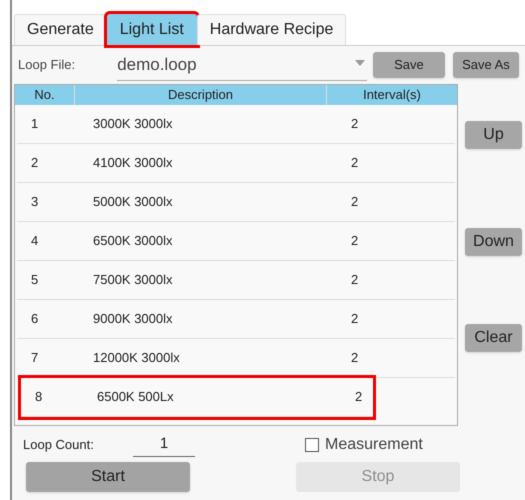 The height and width of the screenshot is (500, 525). I want to click on loop-file-dropdown: demo.loop, so click(242, 65).